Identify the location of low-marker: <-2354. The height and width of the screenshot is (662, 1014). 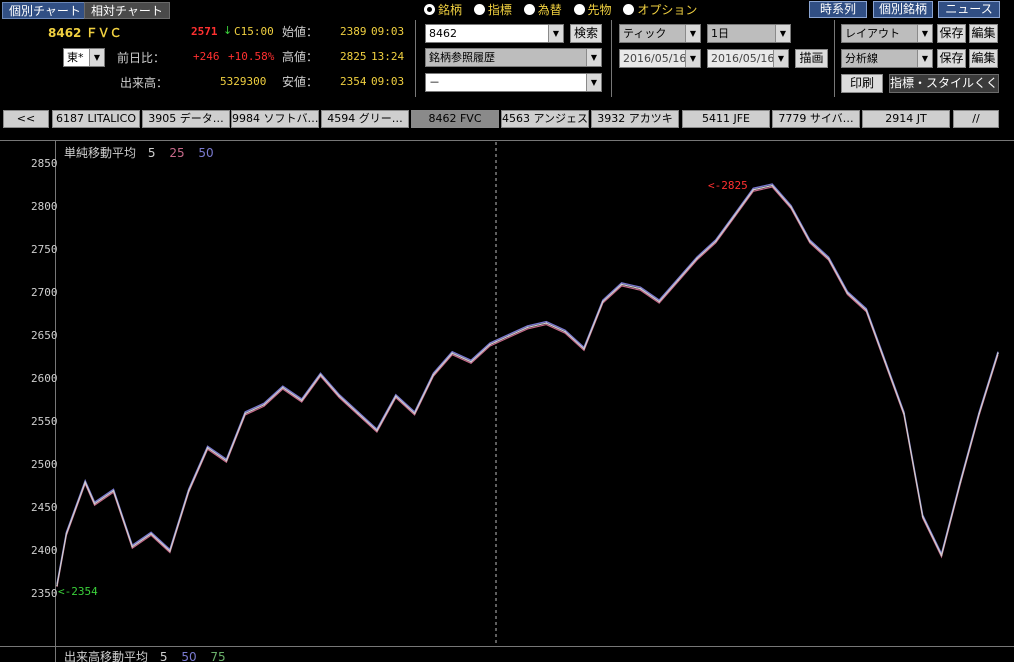
(78, 591).